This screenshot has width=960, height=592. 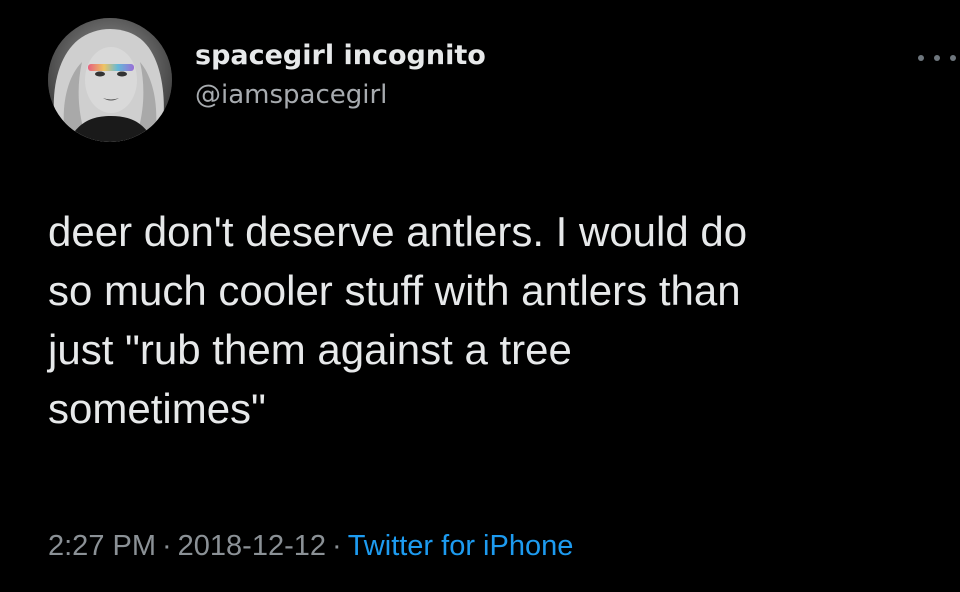 I want to click on more-options-icon, so click(x=937, y=58).